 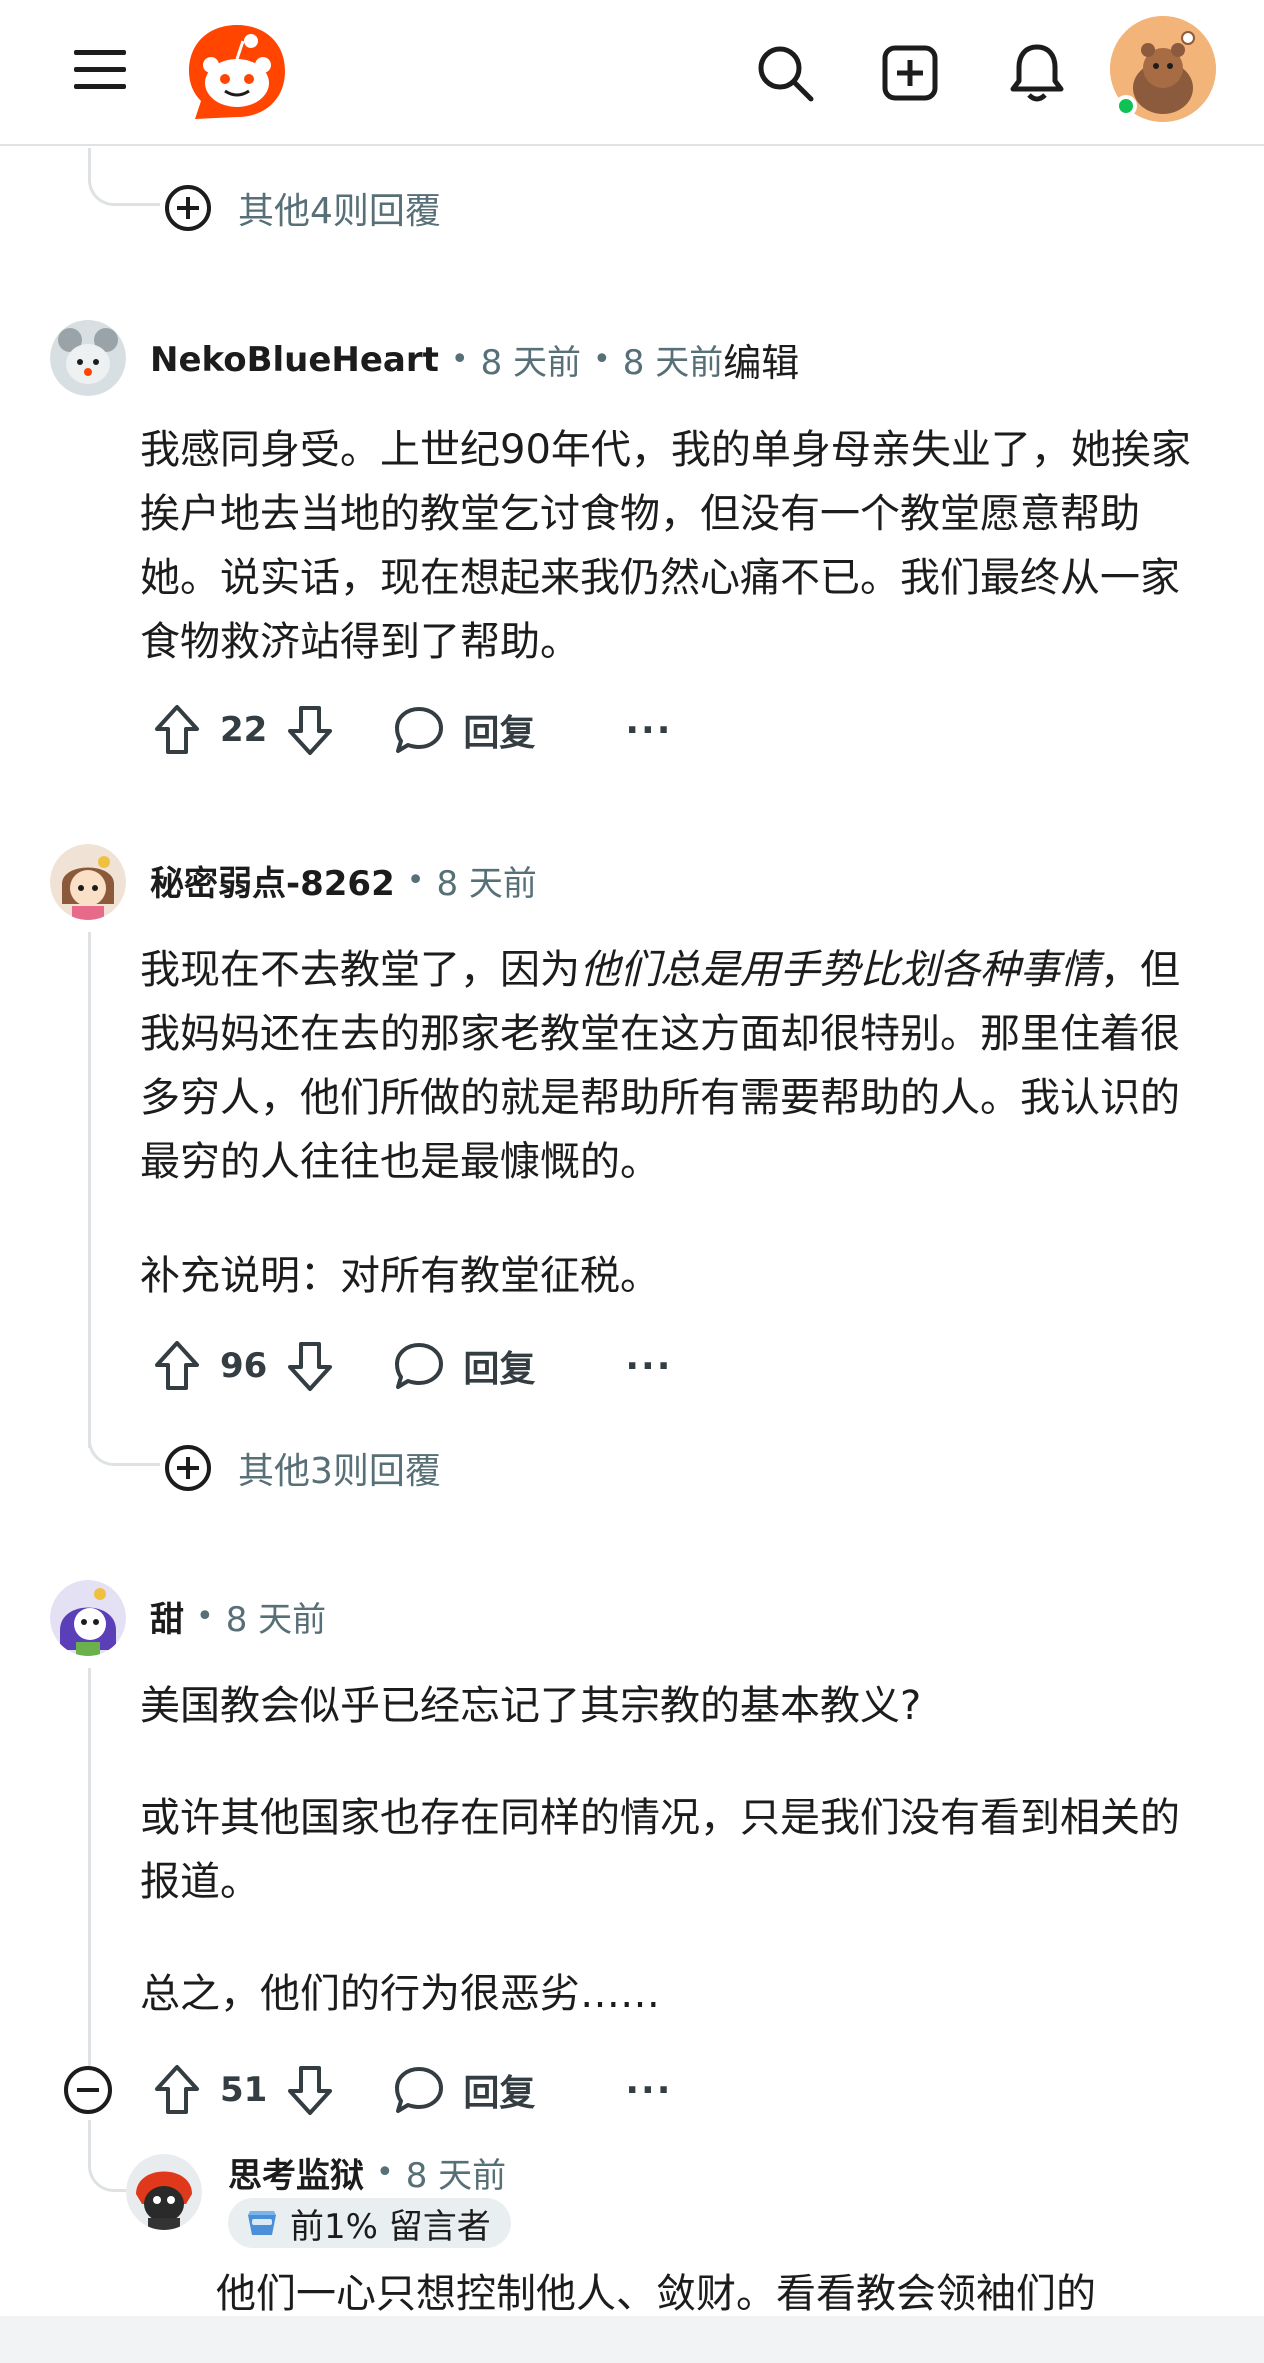 What do you see at coordinates (531, 1706) in the screenshot?
I see `comment-text: 美国教会似乎已经忘记了其宗教的基本教义?` at bounding box center [531, 1706].